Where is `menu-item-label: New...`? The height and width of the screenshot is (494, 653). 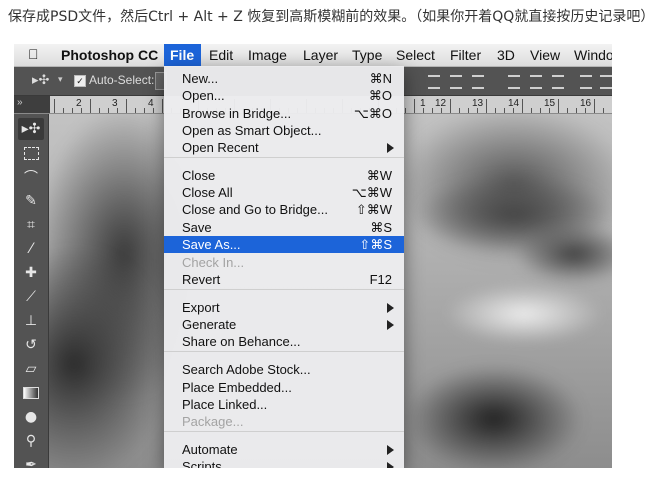
menu-item-label: New... is located at coordinates (200, 78).